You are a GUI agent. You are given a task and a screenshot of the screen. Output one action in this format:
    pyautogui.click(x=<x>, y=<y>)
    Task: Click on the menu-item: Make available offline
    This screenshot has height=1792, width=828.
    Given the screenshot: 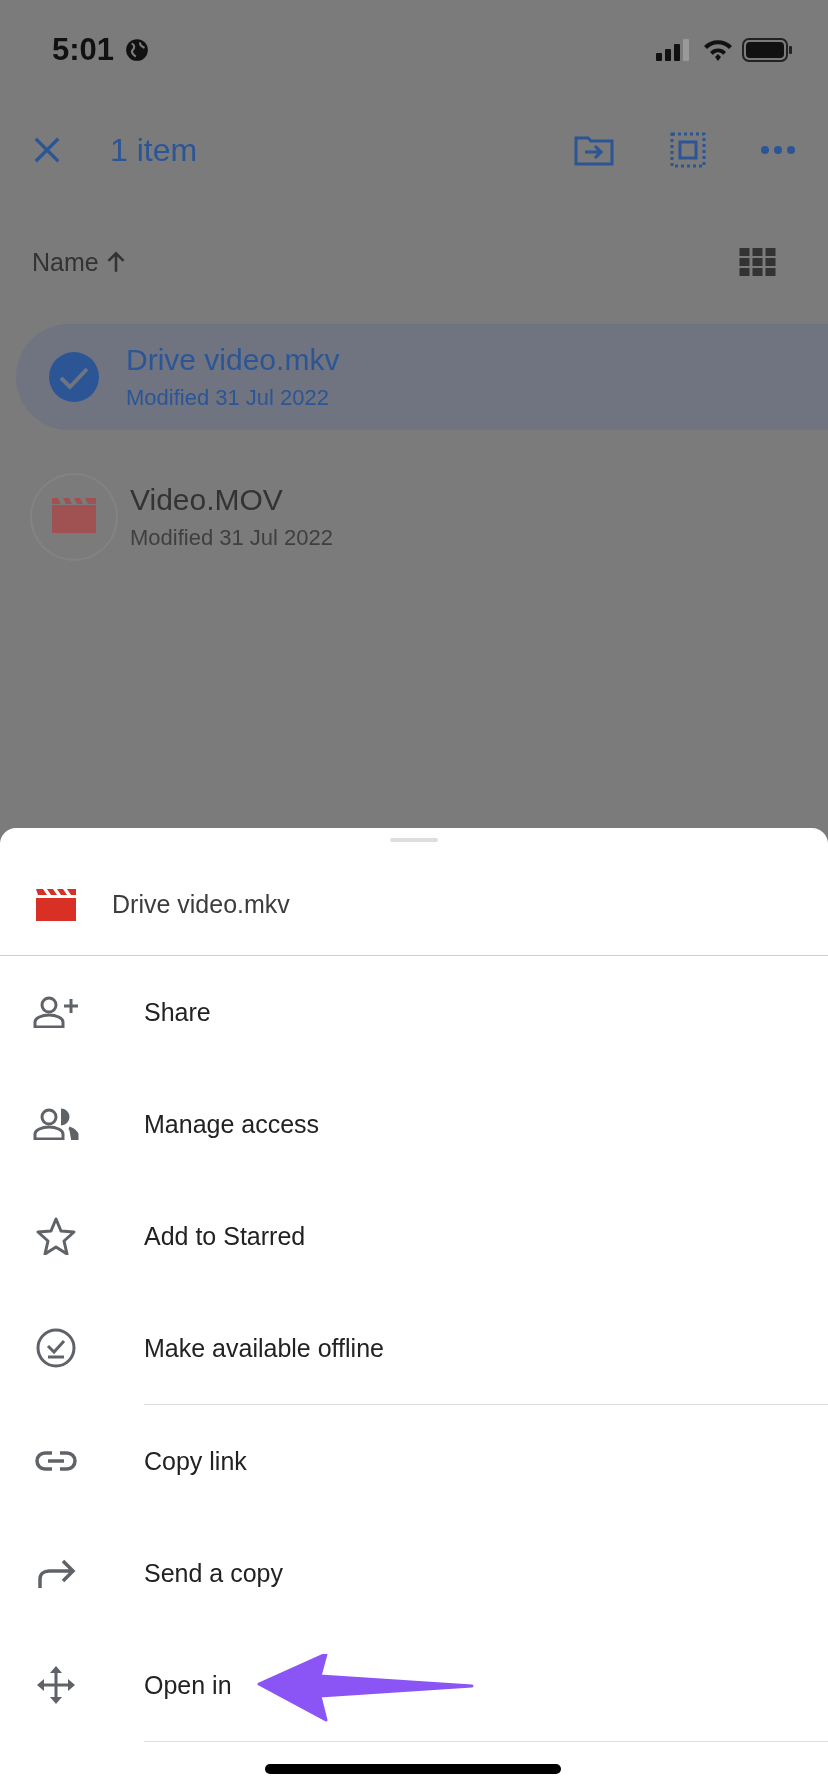 What is the action you would take?
    pyautogui.click(x=414, y=1348)
    